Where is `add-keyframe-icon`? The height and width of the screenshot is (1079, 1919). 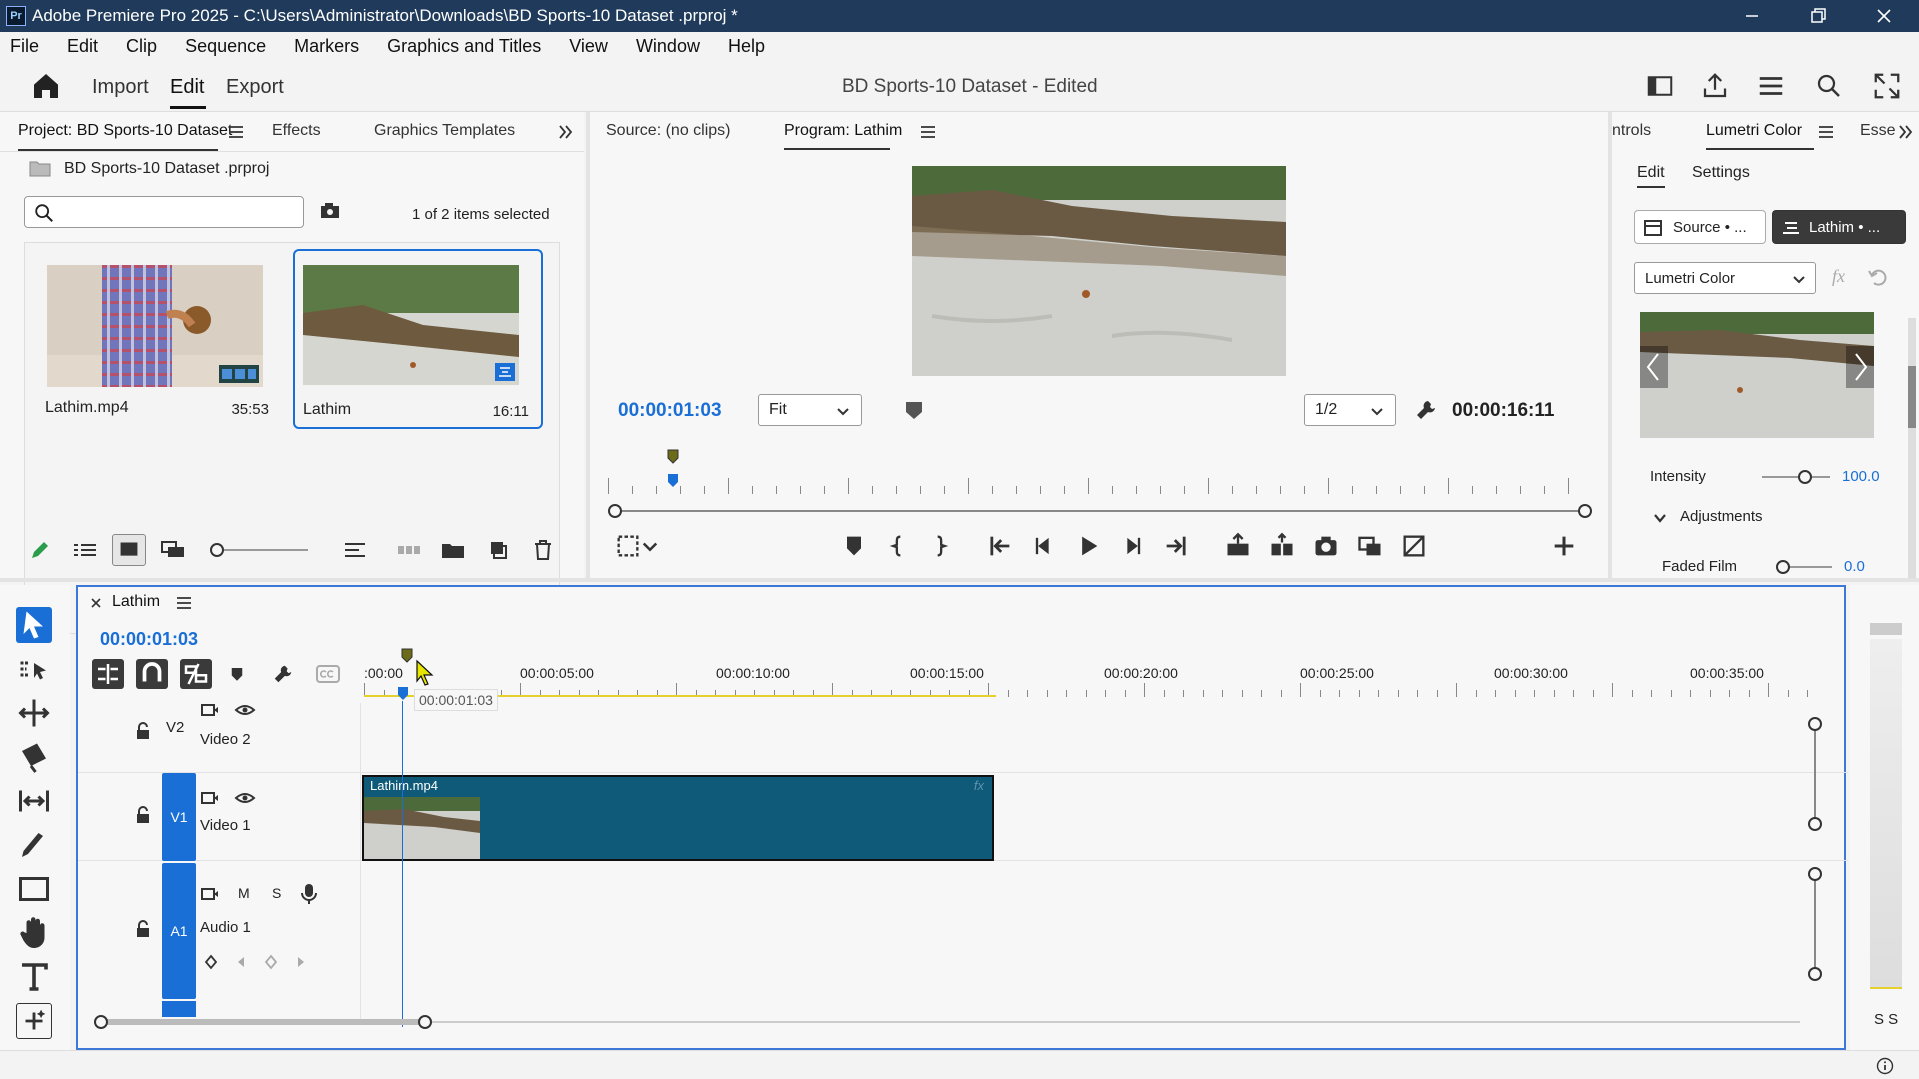 add-keyframe-icon is located at coordinates (271, 962).